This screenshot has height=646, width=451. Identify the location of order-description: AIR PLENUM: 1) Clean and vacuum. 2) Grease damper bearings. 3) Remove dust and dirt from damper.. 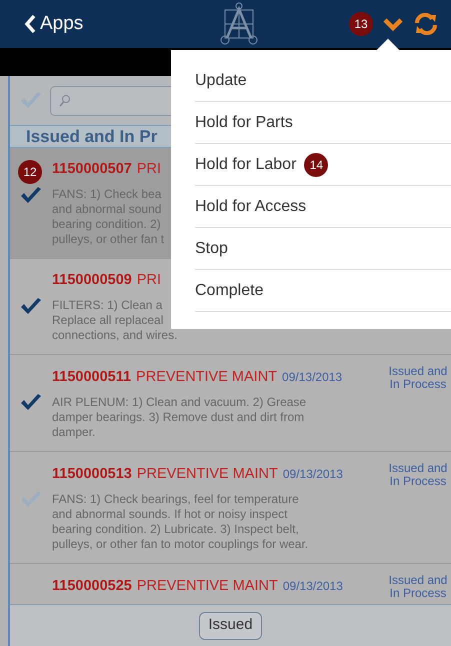
(180, 417).